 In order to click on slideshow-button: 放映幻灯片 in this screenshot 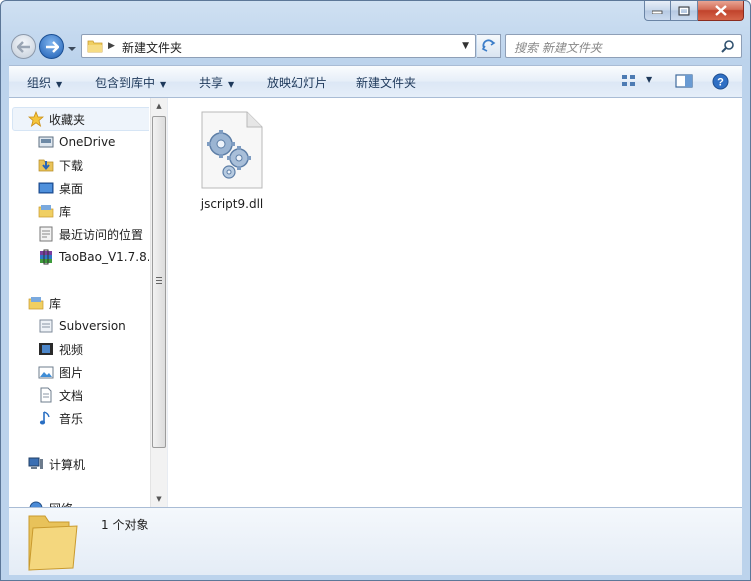, I will do `click(297, 82)`.